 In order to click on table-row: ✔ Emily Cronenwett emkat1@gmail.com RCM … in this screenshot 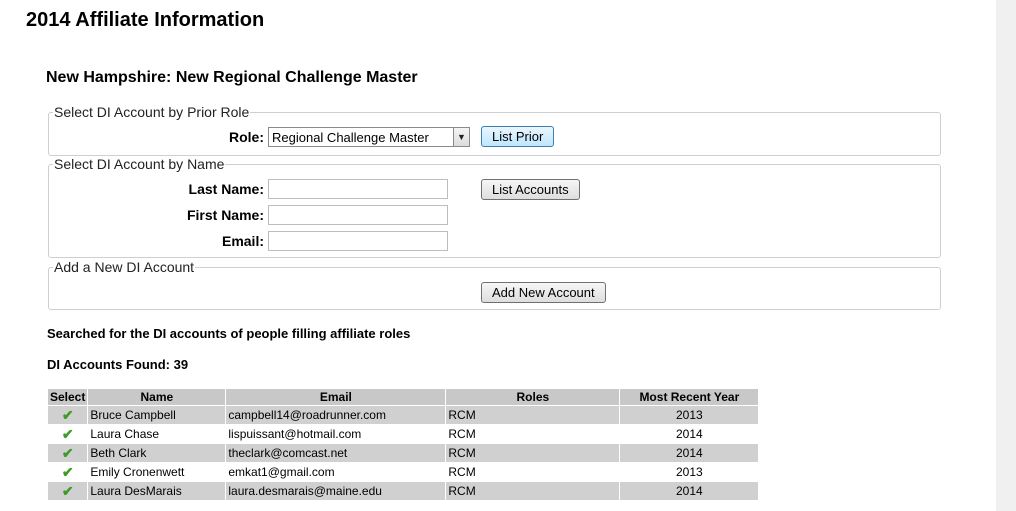, I will do `click(403, 472)`.